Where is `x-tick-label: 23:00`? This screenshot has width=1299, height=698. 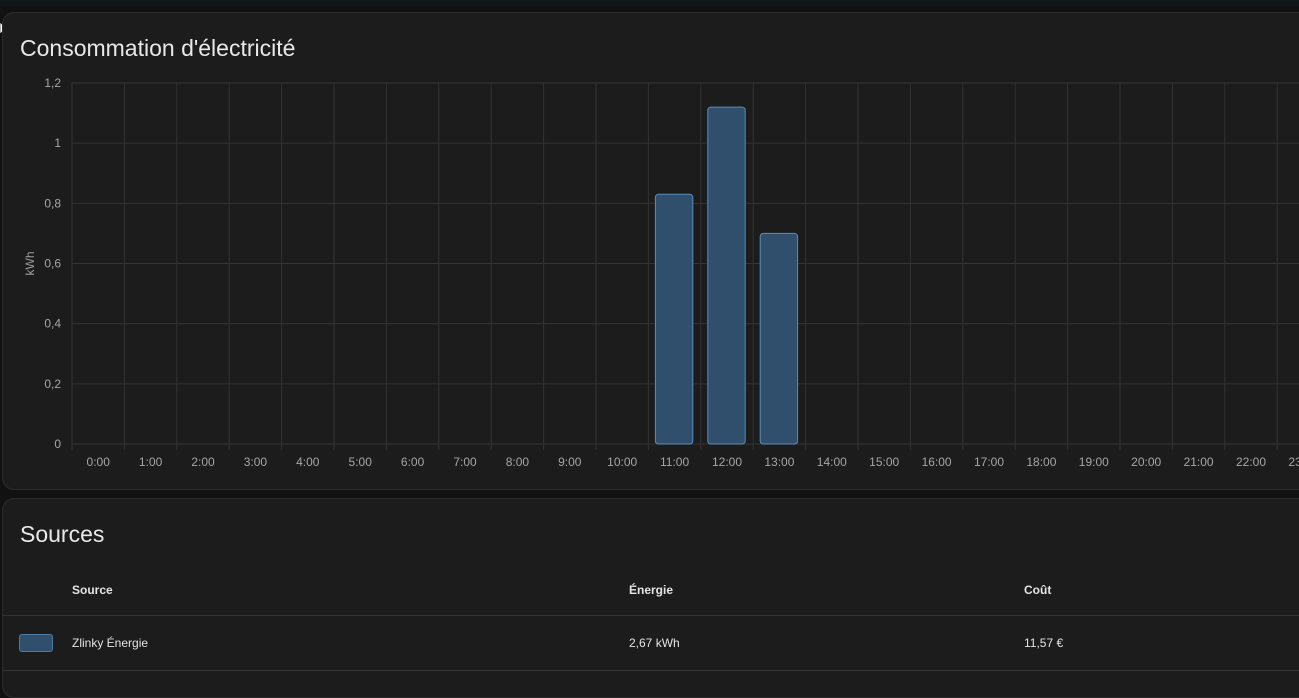 x-tick-label: 23:00 is located at coordinates (1293, 462).